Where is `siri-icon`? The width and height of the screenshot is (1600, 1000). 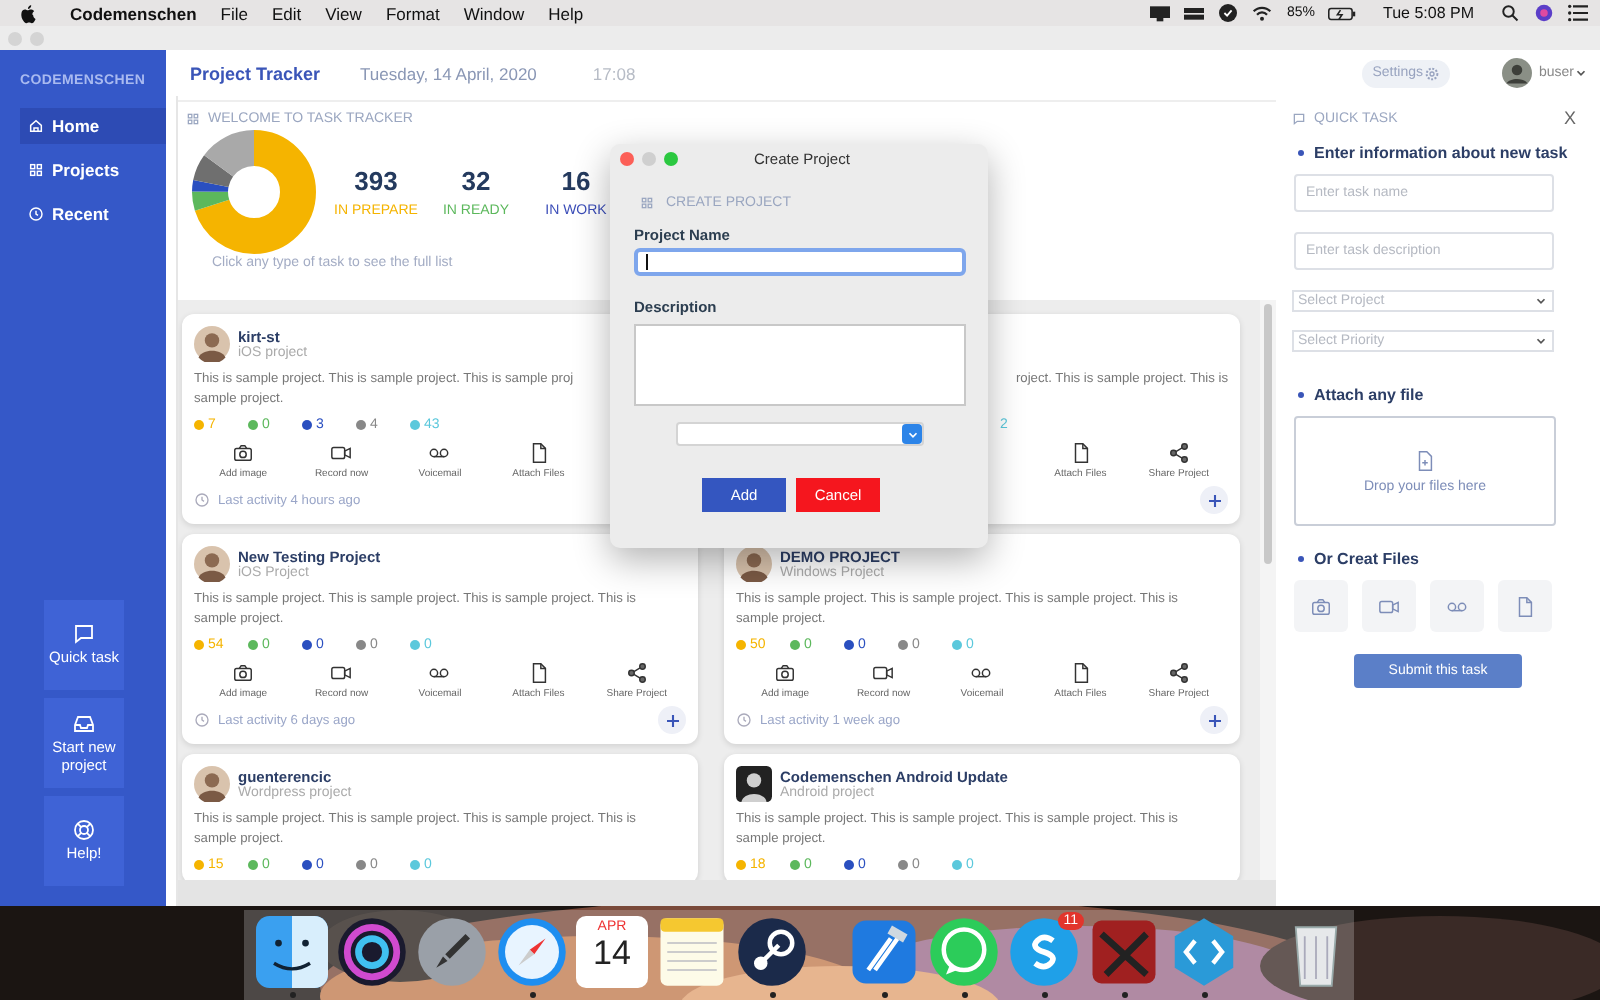
siri-icon is located at coordinates (1544, 13).